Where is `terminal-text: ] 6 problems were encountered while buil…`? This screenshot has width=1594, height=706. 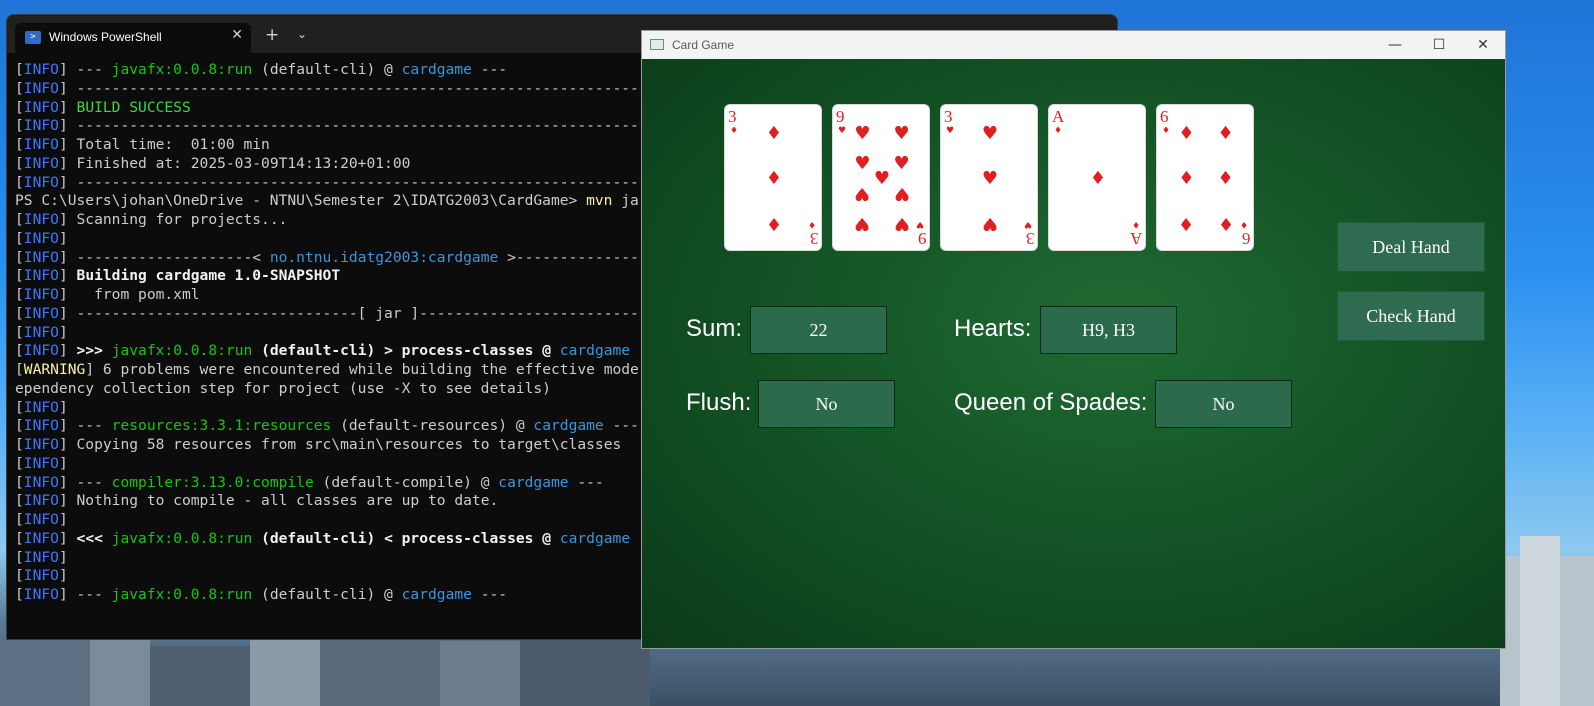
terminal-text: ] 6 problems were encountered while buil… is located at coordinates (362, 369).